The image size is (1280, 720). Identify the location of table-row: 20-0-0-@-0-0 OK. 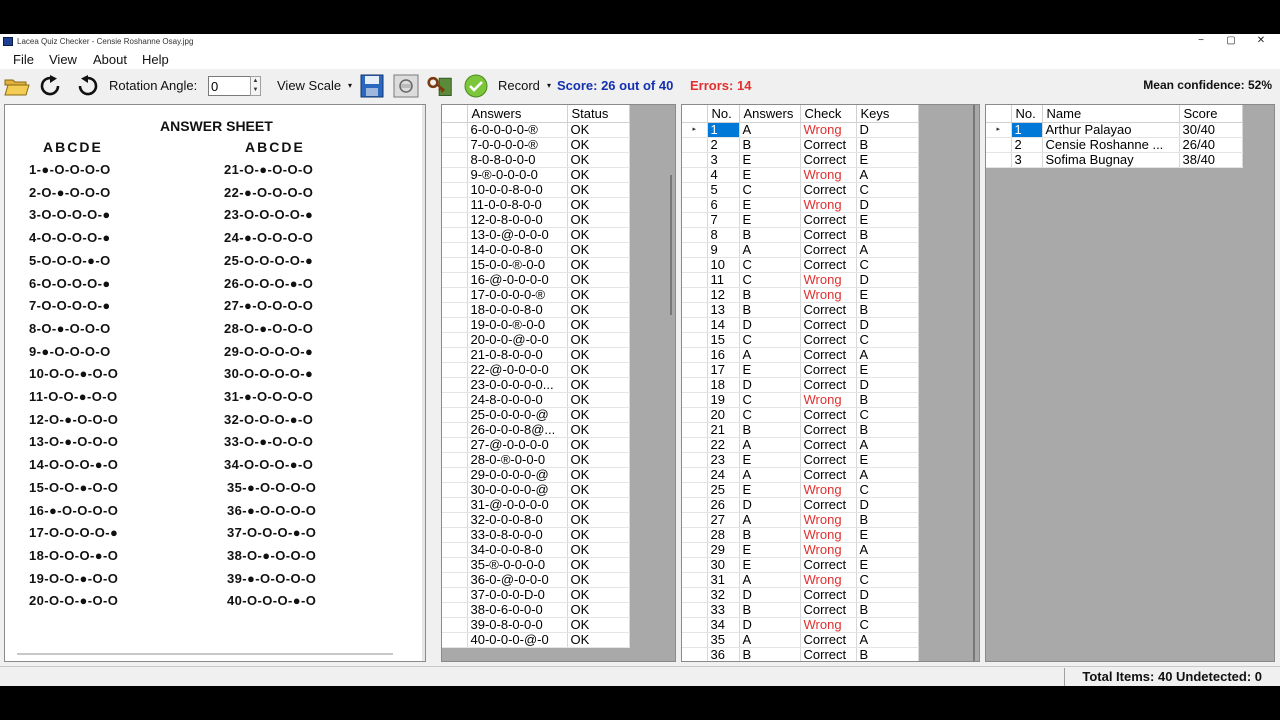
(536, 340).